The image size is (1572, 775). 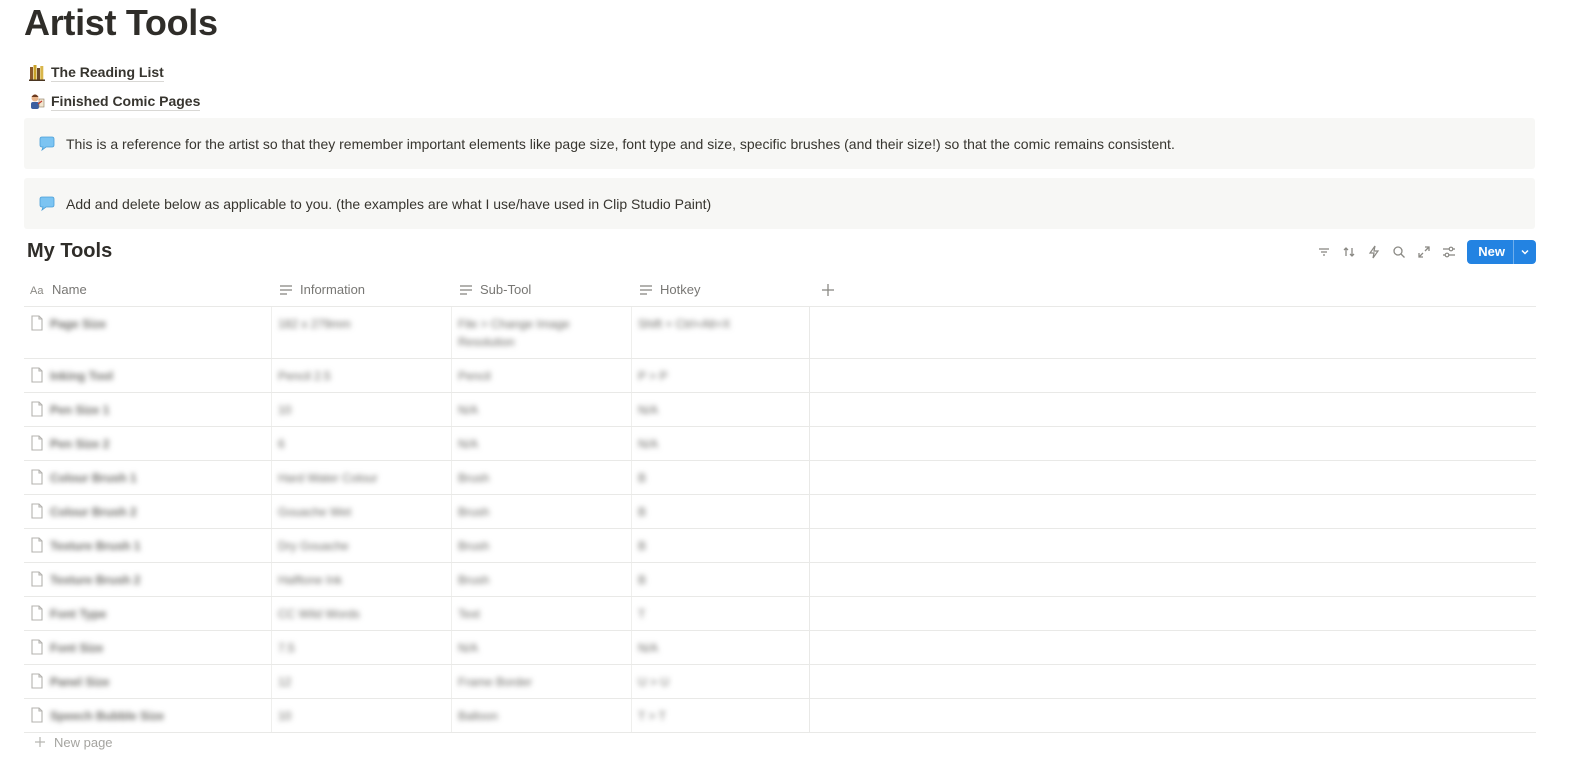 What do you see at coordinates (828, 289) in the screenshot?
I see `add-property-plus-icon` at bounding box center [828, 289].